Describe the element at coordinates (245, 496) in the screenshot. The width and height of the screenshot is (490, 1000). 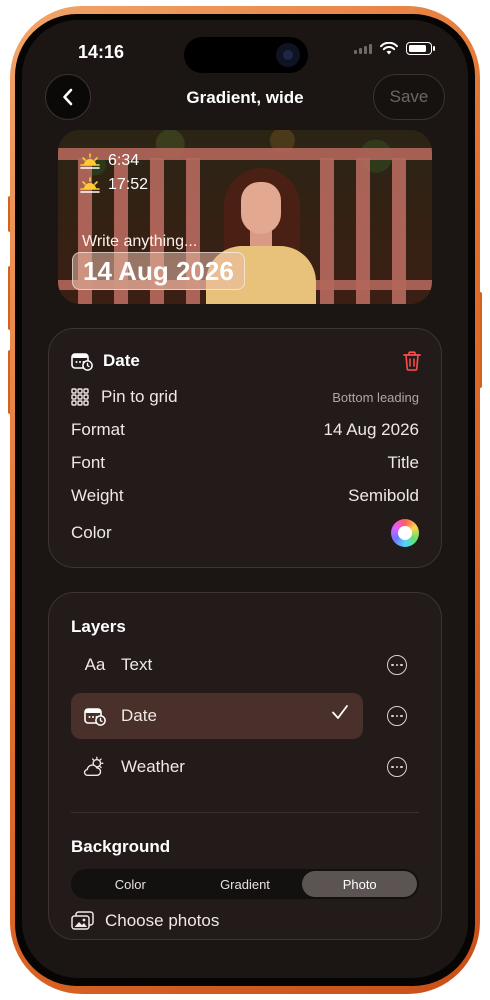
I see `weight-row: Weight Semibold` at that location.